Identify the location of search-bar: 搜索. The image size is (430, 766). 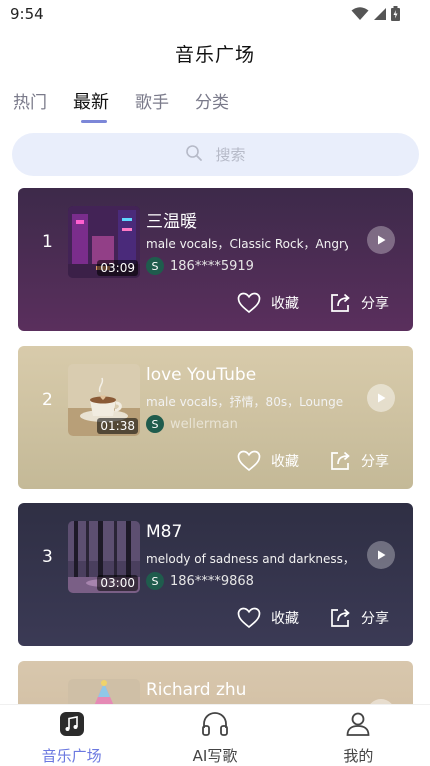
(215, 154).